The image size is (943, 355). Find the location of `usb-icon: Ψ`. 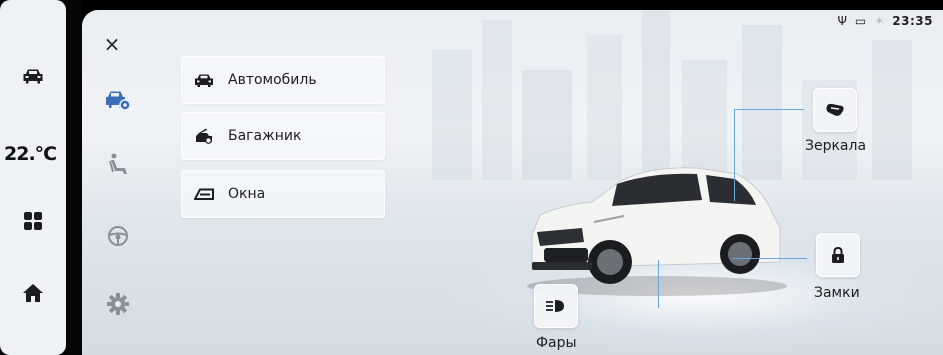

usb-icon: Ψ is located at coordinates (842, 21).